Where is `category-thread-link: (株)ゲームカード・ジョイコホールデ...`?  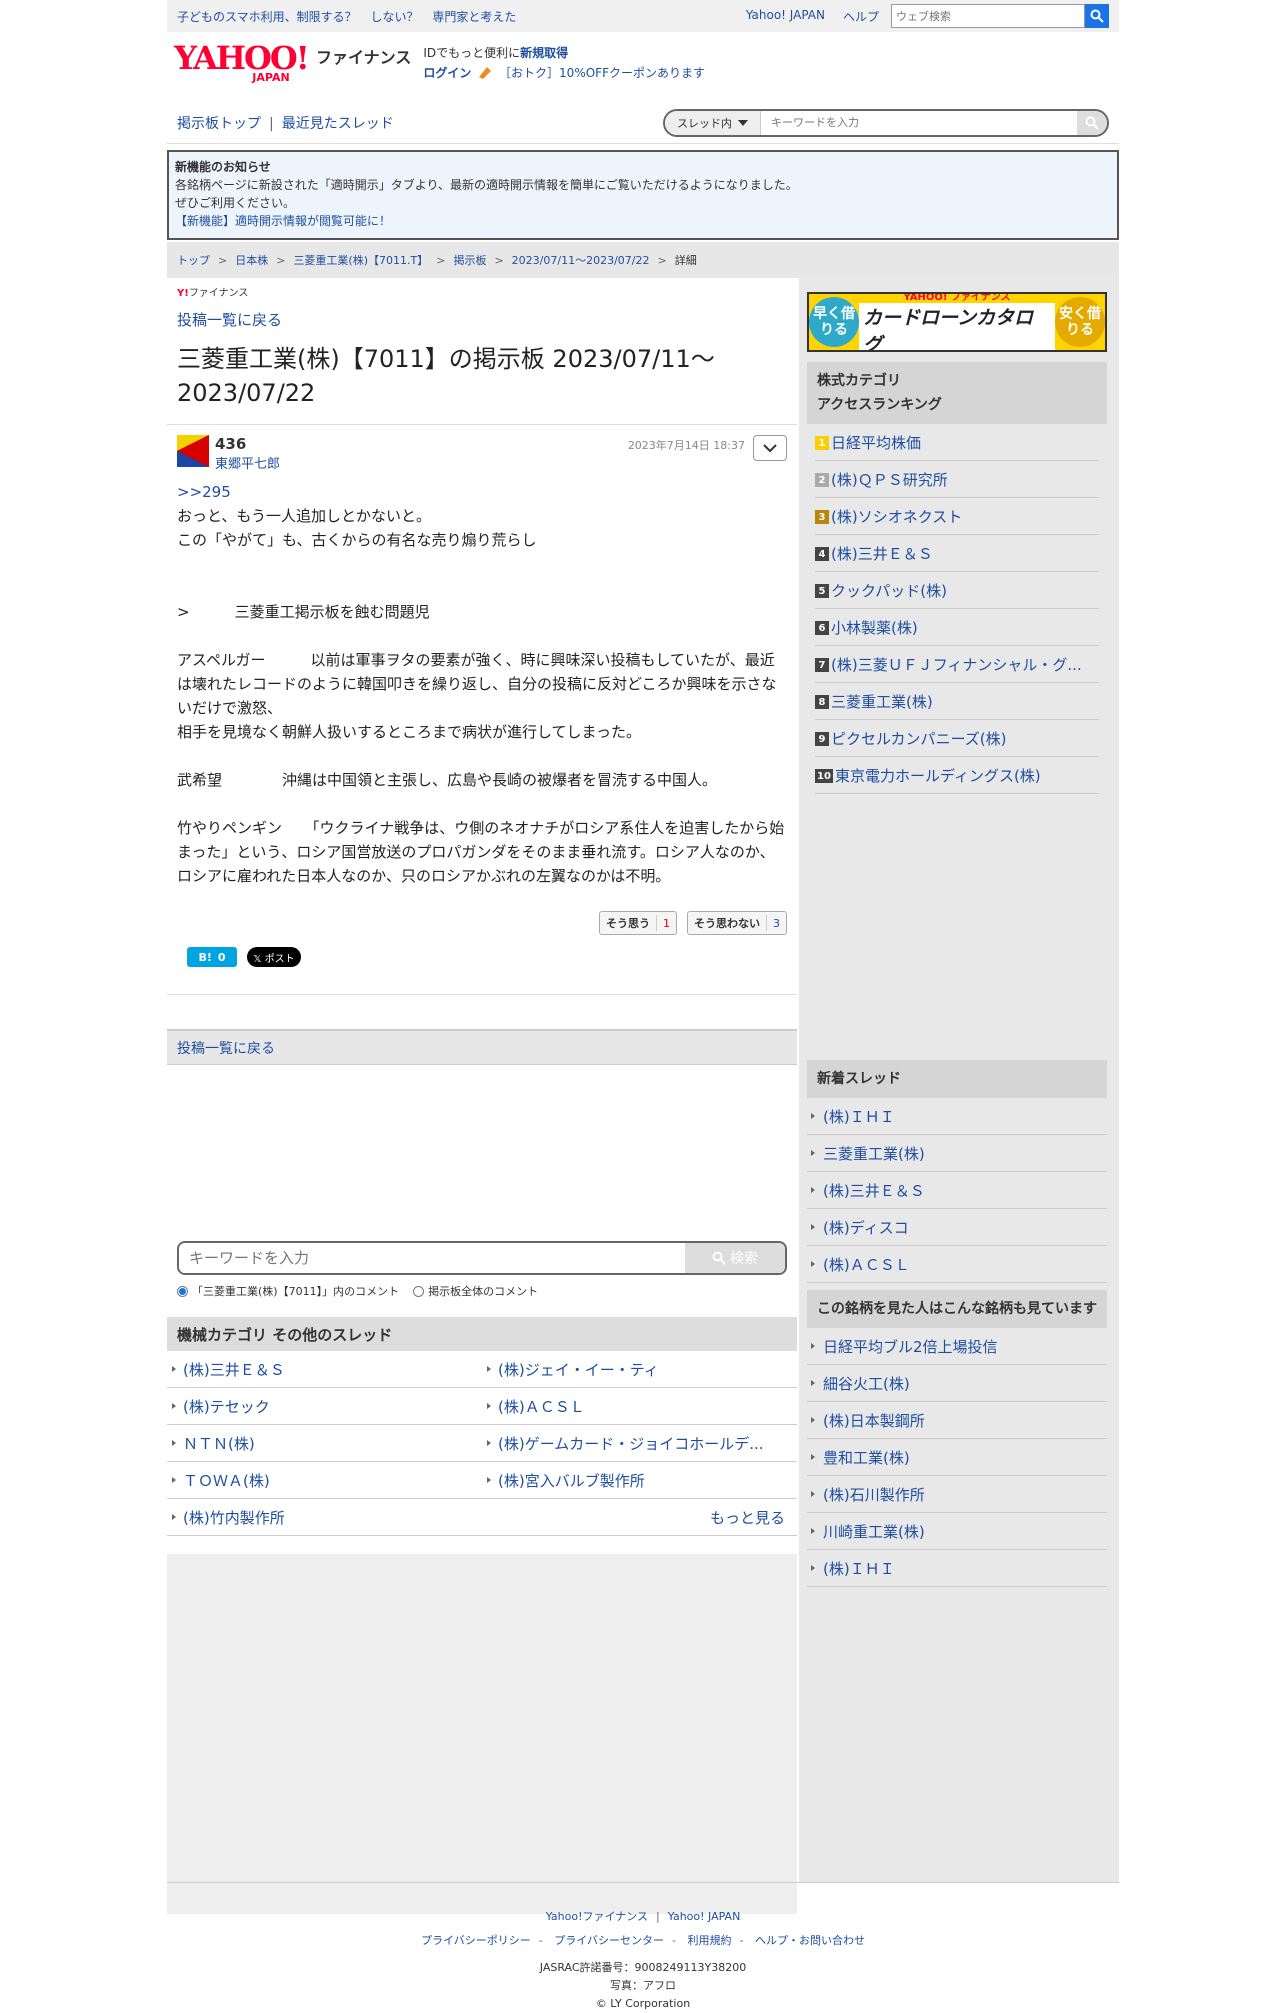 category-thread-link: (株)ゲームカード・ジョイコホールデ... is located at coordinates (639, 1443).